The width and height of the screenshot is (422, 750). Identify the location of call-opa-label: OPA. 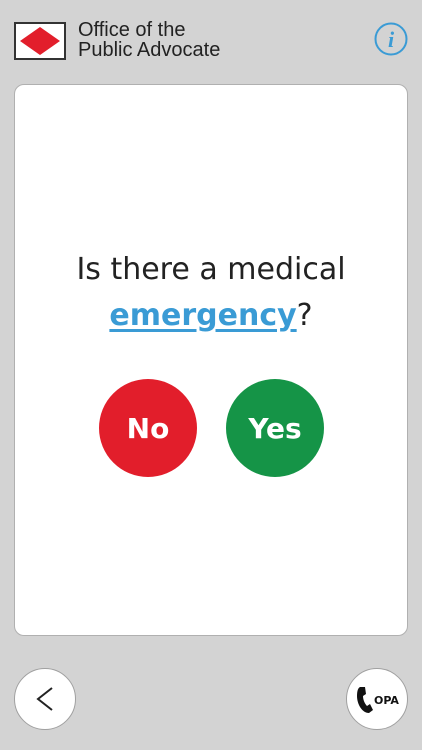
(386, 700).